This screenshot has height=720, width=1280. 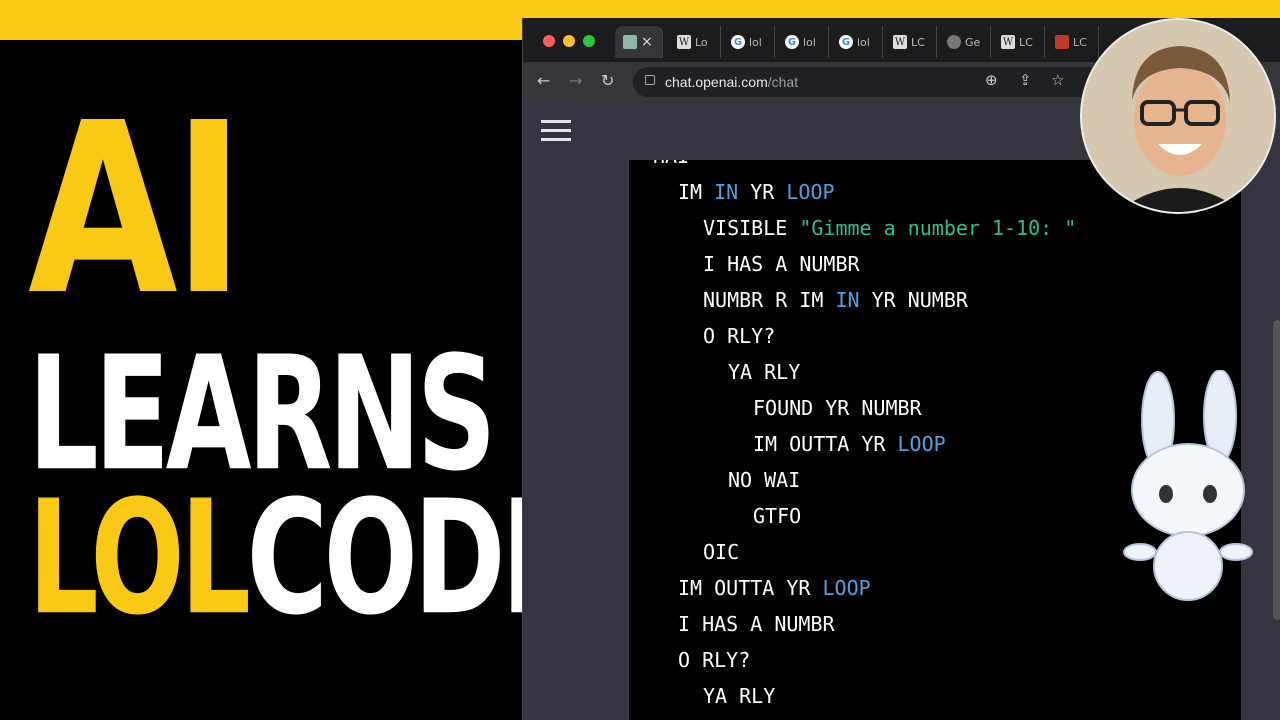 What do you see at coordinates (868, 82) in the screenshot?
I see `address-bar: chat.openai.com/chat ⊕ ⇪ ☆` at bounding box center [868, 82].